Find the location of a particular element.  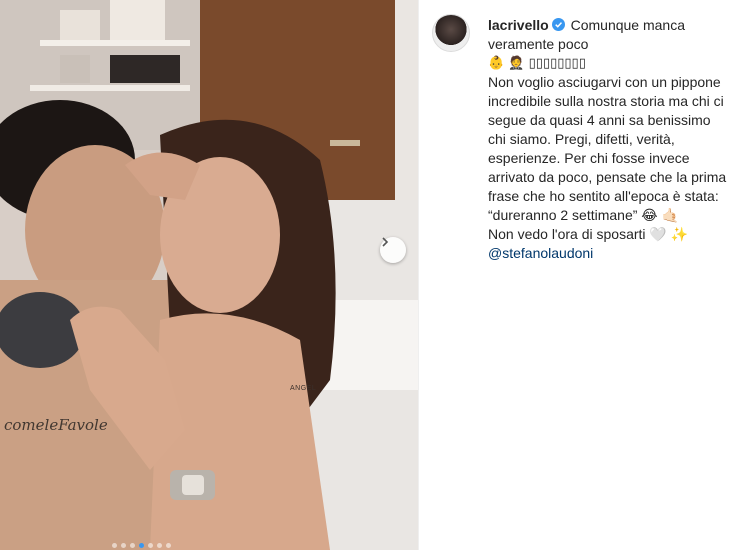

caption-line: chi siamo. Pregi, difetti, verità, is located at coordinates (581, 139).